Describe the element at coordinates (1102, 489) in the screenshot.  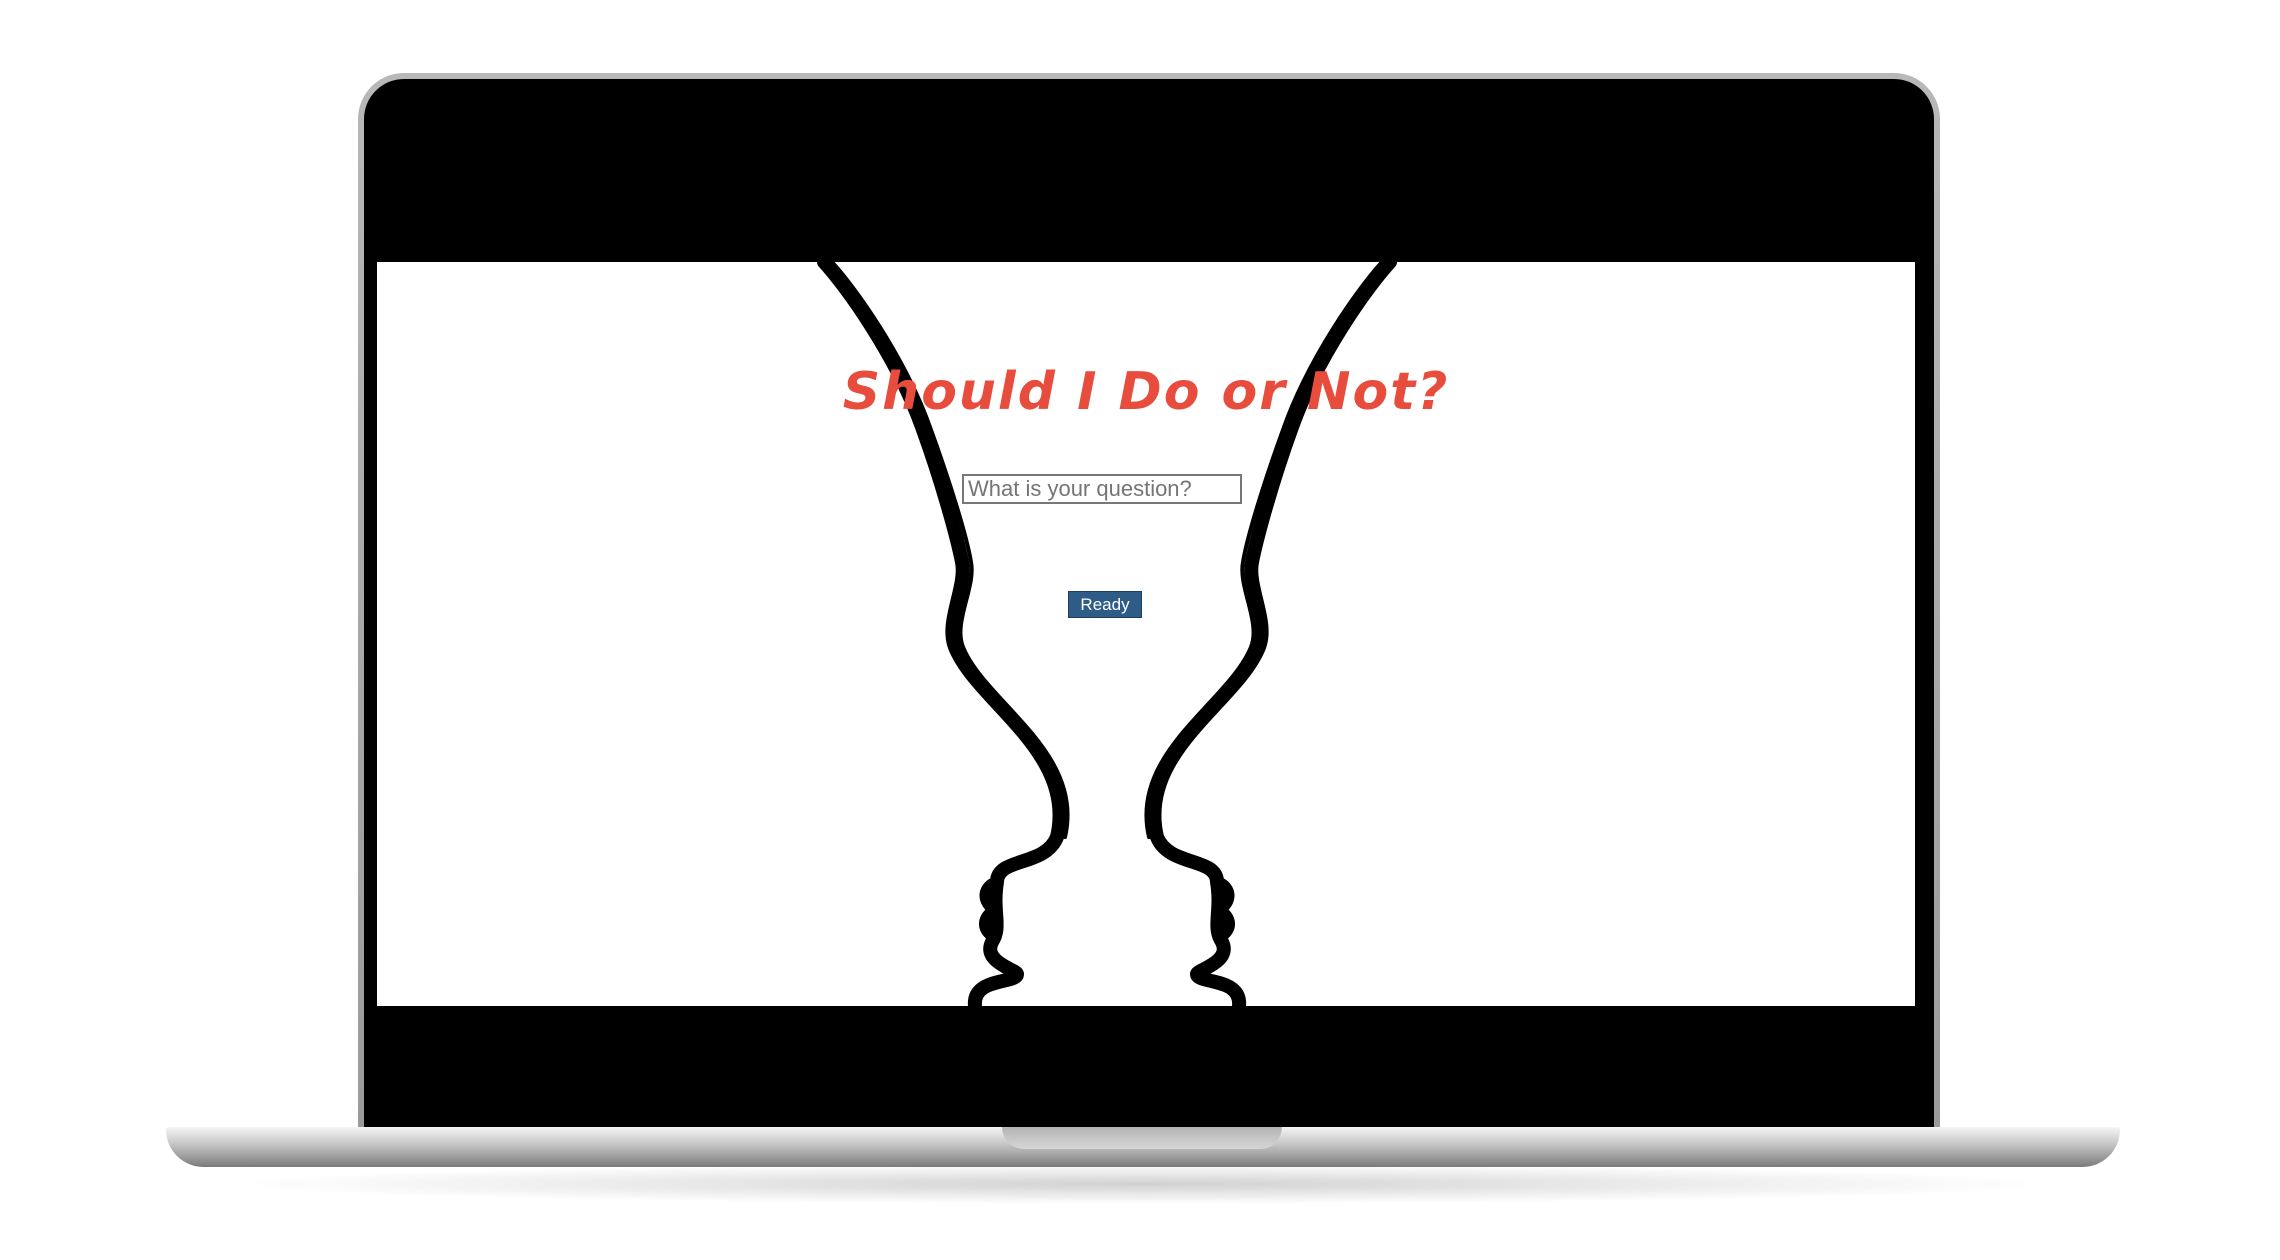
I see `question-input` at that location.